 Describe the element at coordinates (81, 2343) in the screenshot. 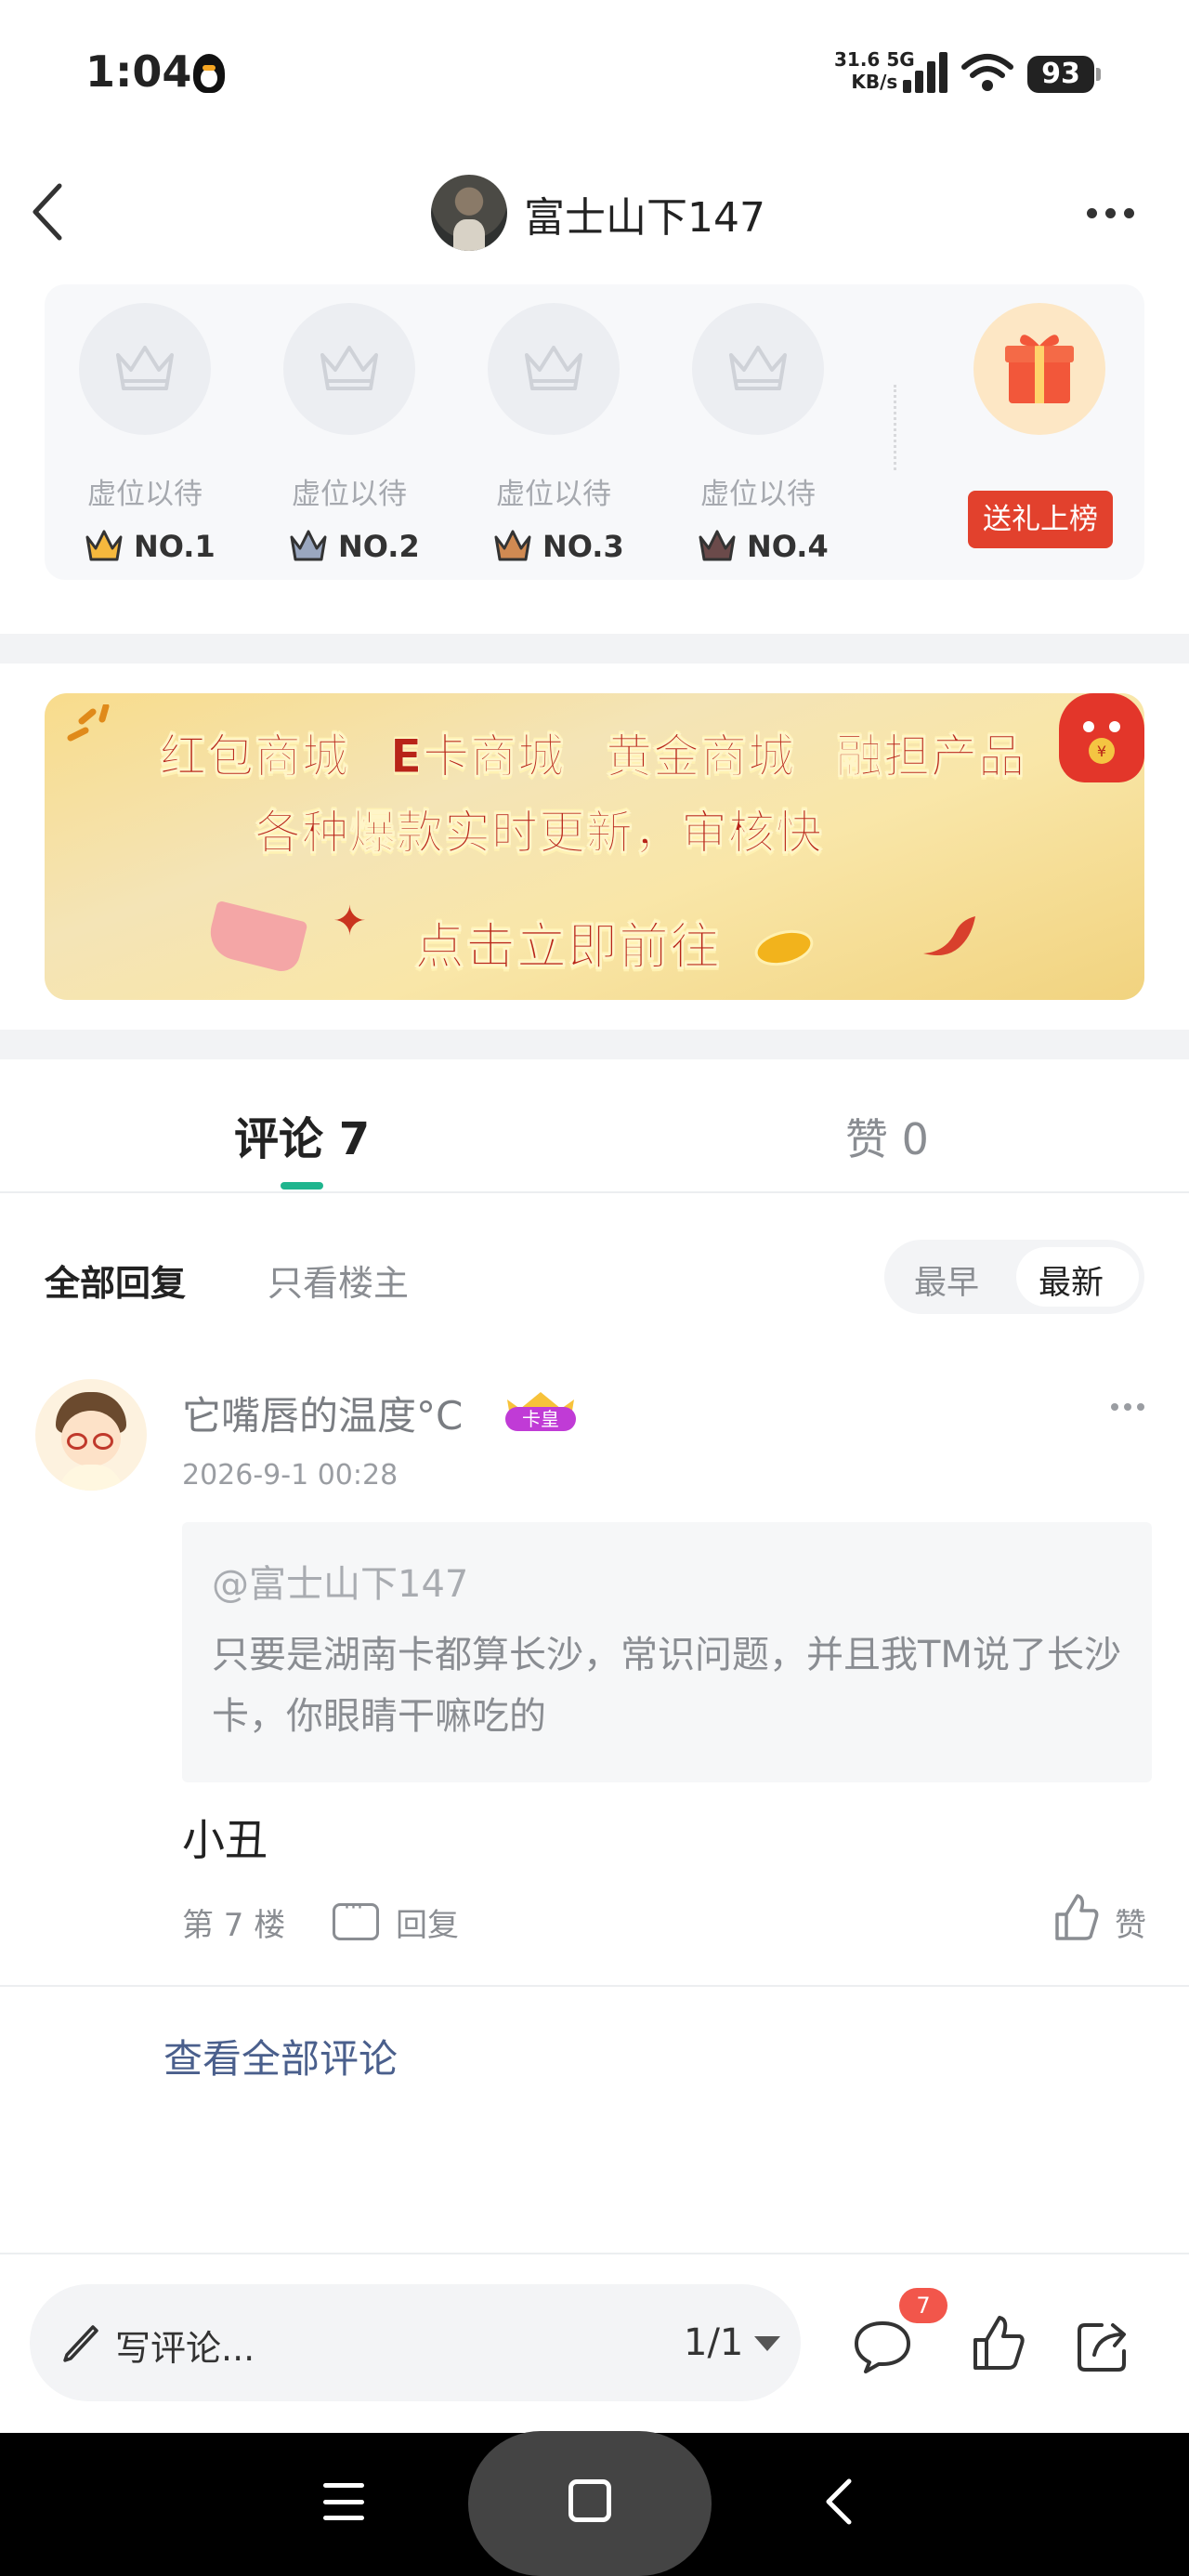

I see `pen-icon` at that location.